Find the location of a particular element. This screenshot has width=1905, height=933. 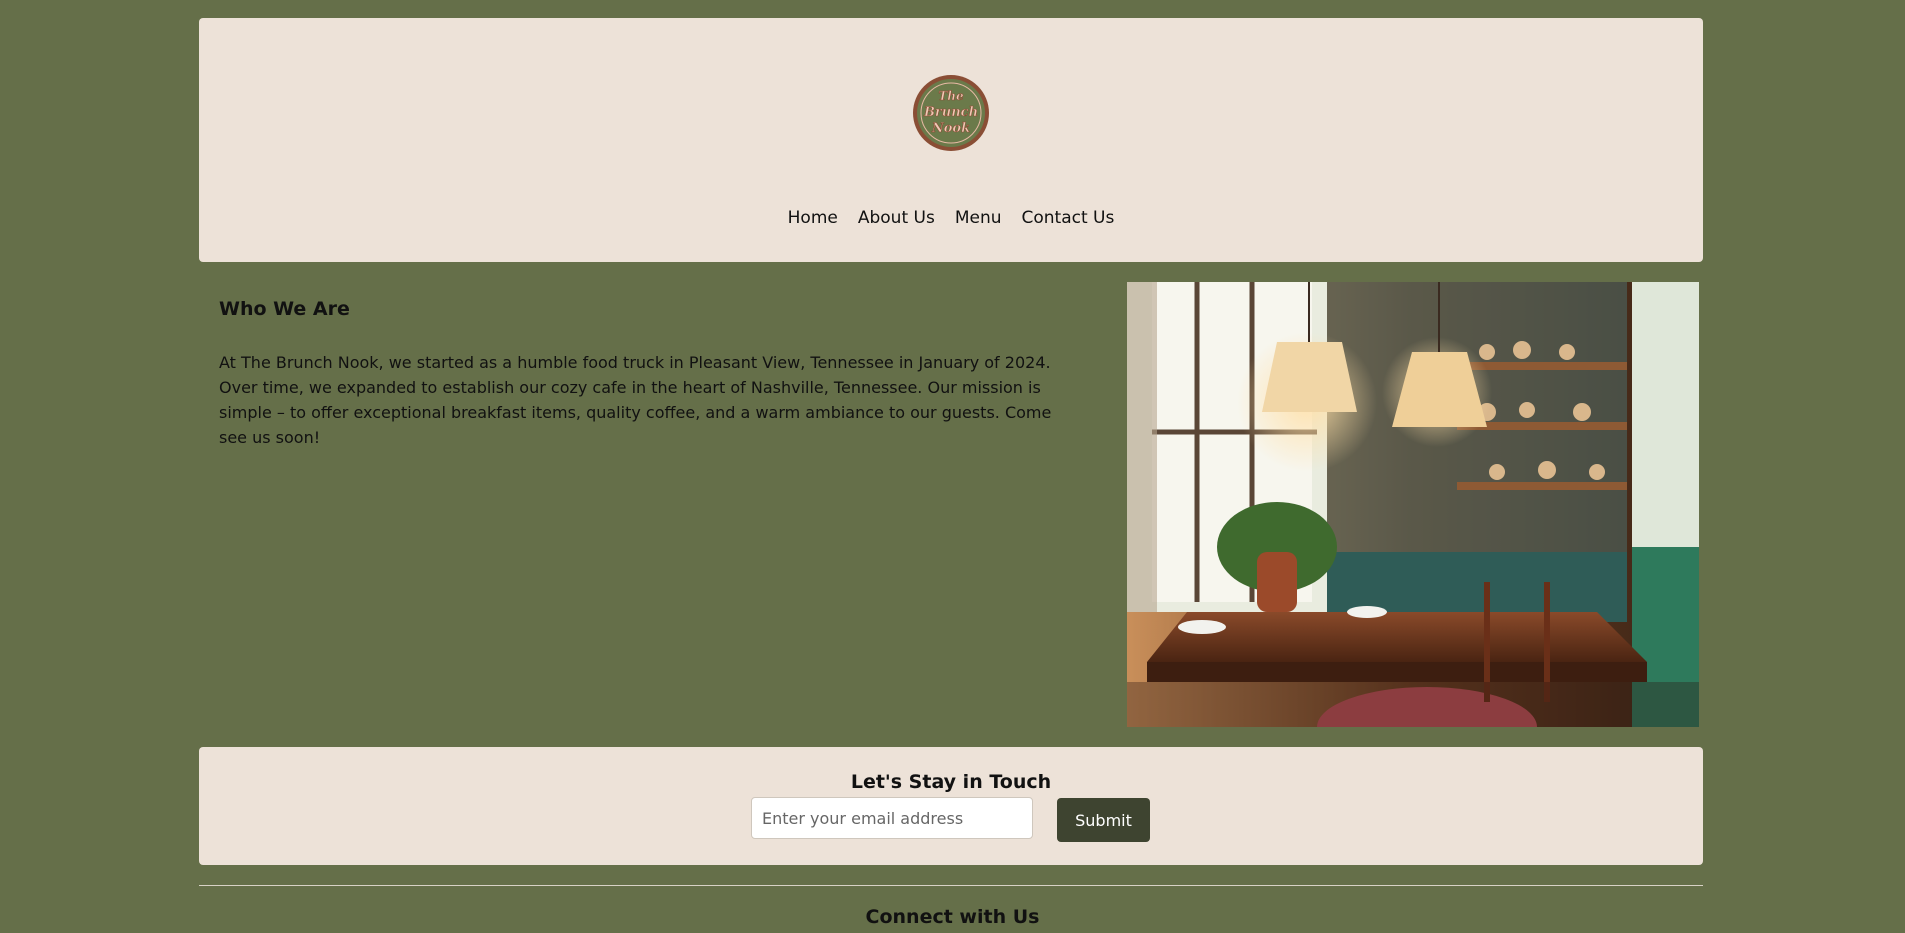

logo-text-line: Nook is located at coordinates (950, 128).